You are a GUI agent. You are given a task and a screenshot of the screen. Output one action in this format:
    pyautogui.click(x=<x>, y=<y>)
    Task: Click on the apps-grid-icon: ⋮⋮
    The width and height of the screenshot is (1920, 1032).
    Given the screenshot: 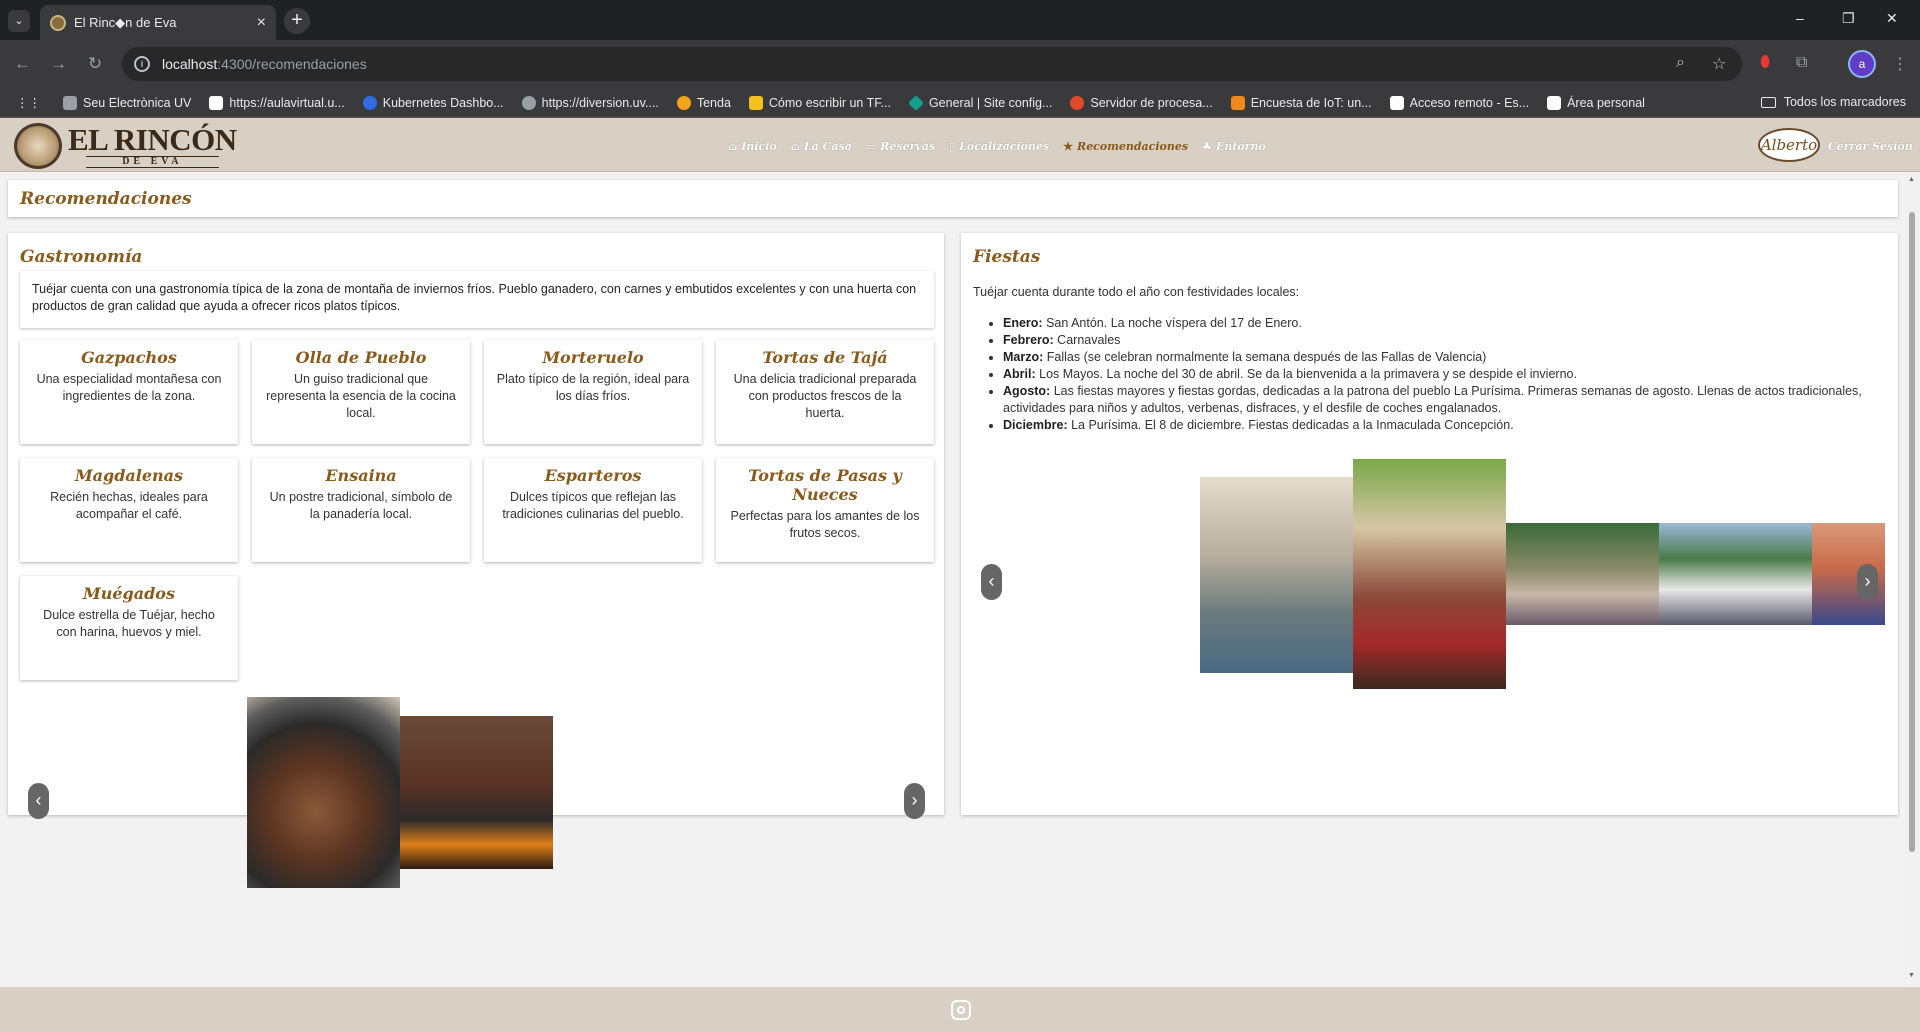 What is the action you would take?
    pyautogui.click(x=28, y=102)
    